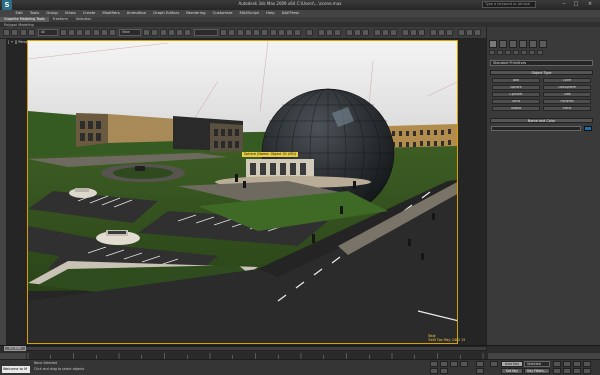 This screenshot has width=600, height=375. Describe the element at coordinates (289, 32) in the screenshot. I see `rendered-frame-window-icon` at that location.